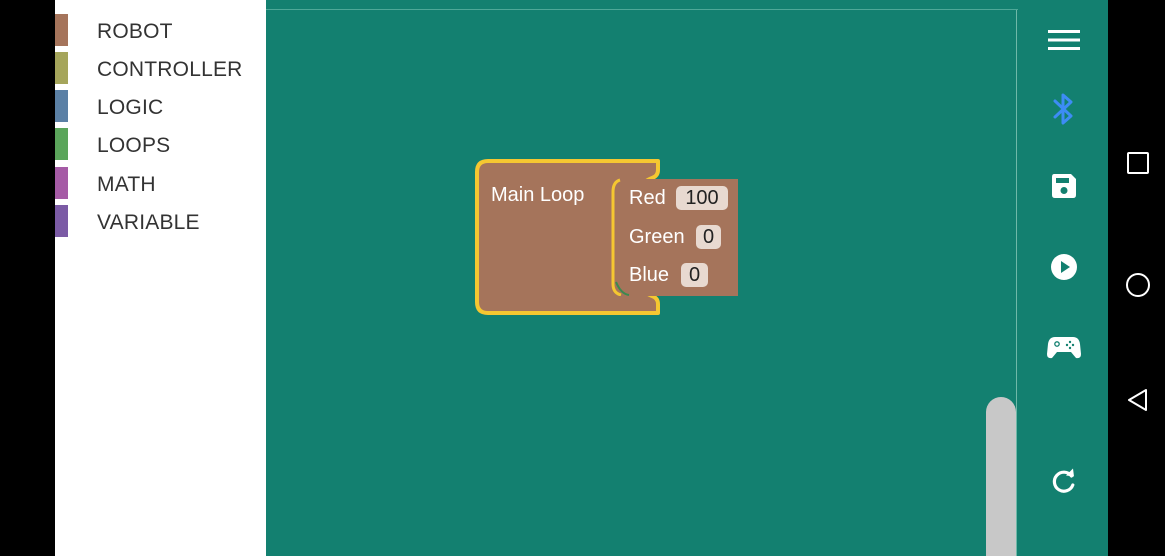 The width and height of the screenshot is (1165, 556). I want to click on category-label: LOGIC, so click(130, 107).